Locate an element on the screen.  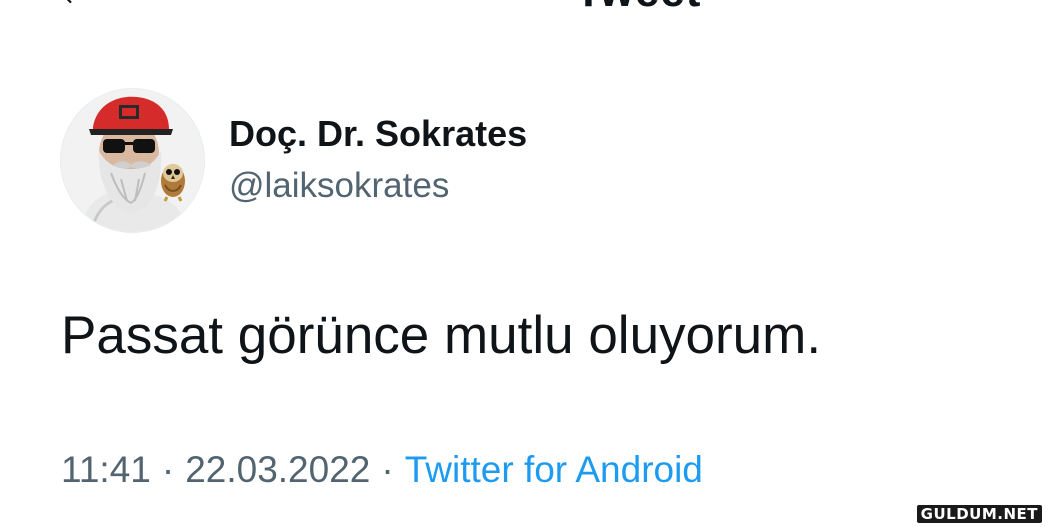
watermark-logo: GULDUM.NET is located at coordinates (979, 514).